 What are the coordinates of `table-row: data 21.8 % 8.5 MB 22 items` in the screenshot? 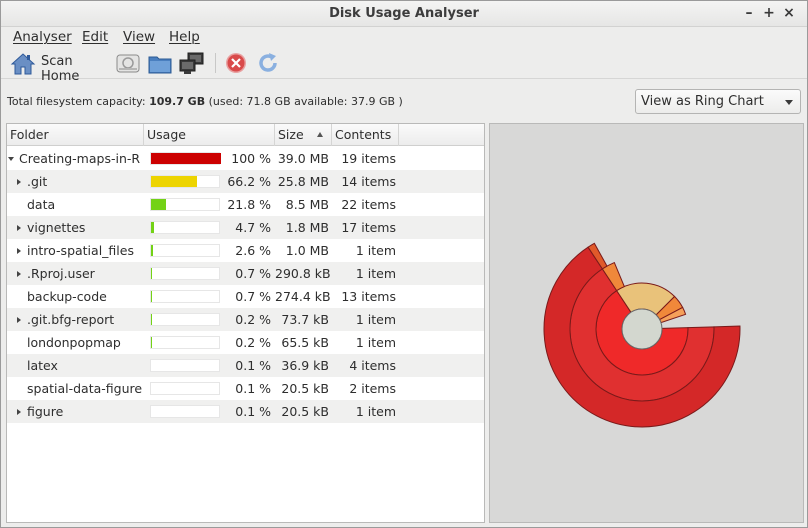 It's located at (245, 204).